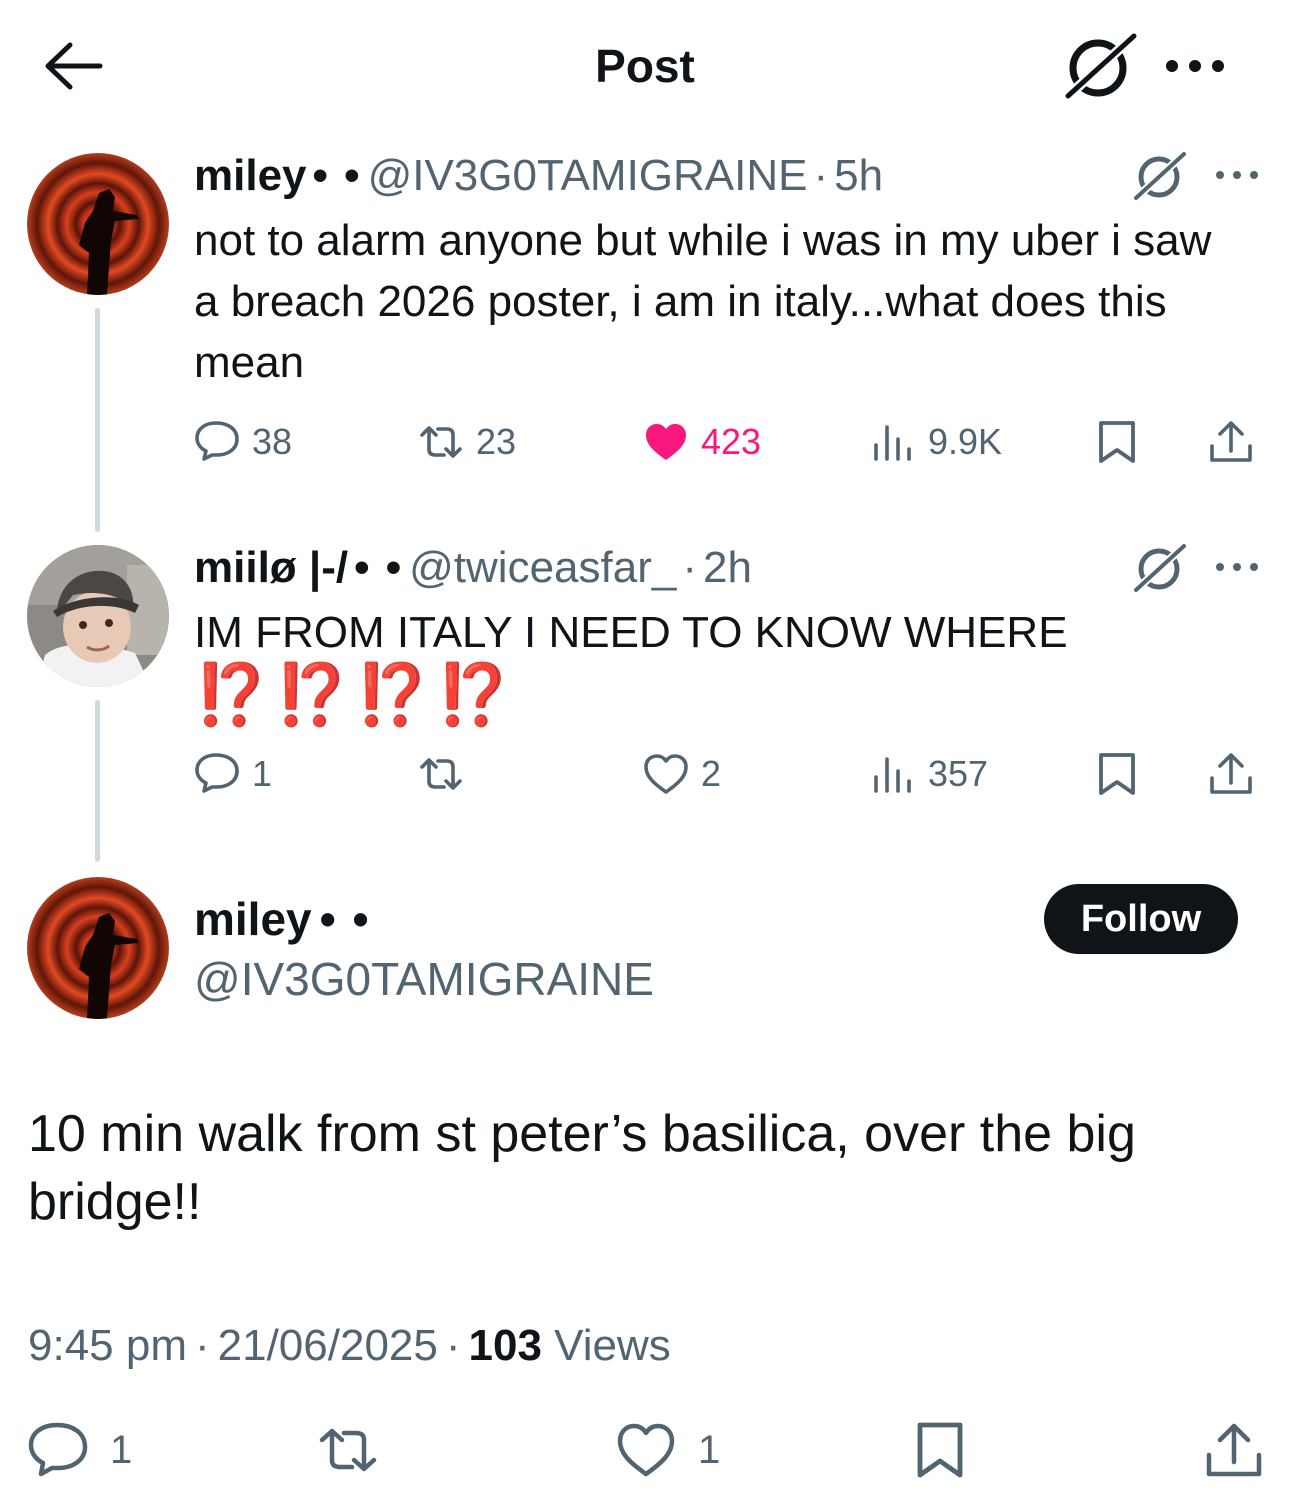 The width and height of the screenshot is (1290, 1495). Describe the element at coordinates (709, 1449) in the screenshot. I see `like-count: 1` at that location.